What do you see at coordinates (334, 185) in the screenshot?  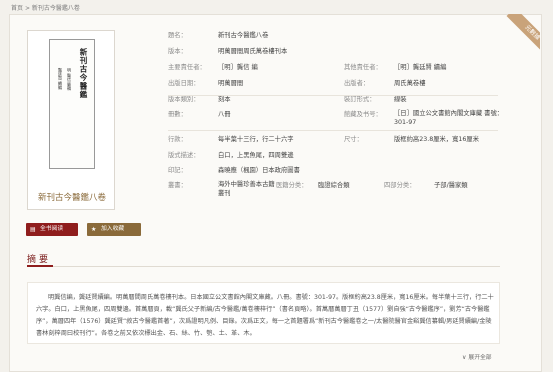 I see `category-value: 臨證綜合類` at bounding box center [334, 185].